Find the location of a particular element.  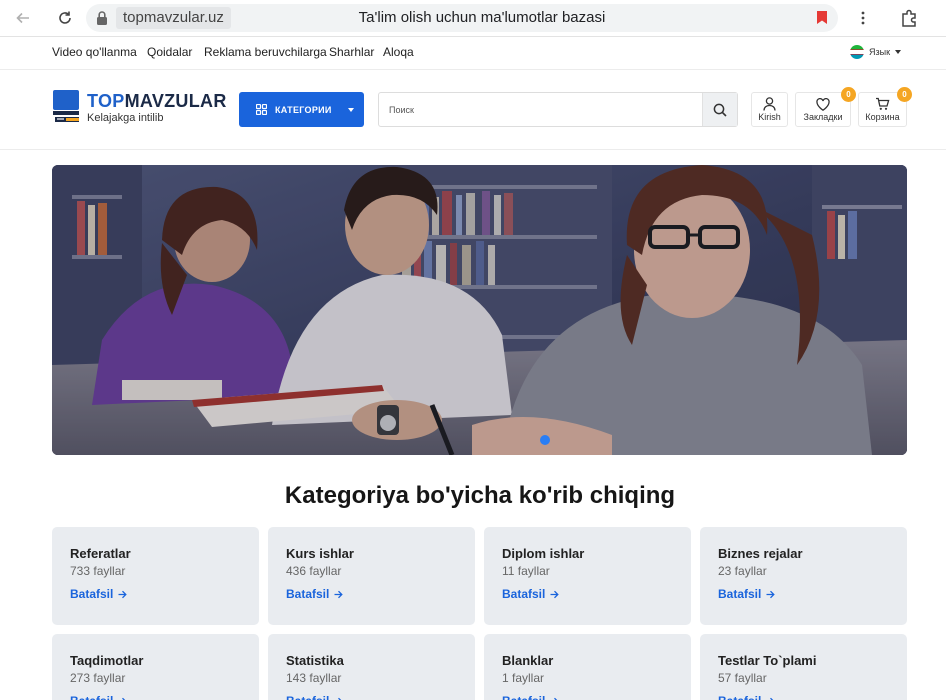

search-button is located at coordinates (719, 109).